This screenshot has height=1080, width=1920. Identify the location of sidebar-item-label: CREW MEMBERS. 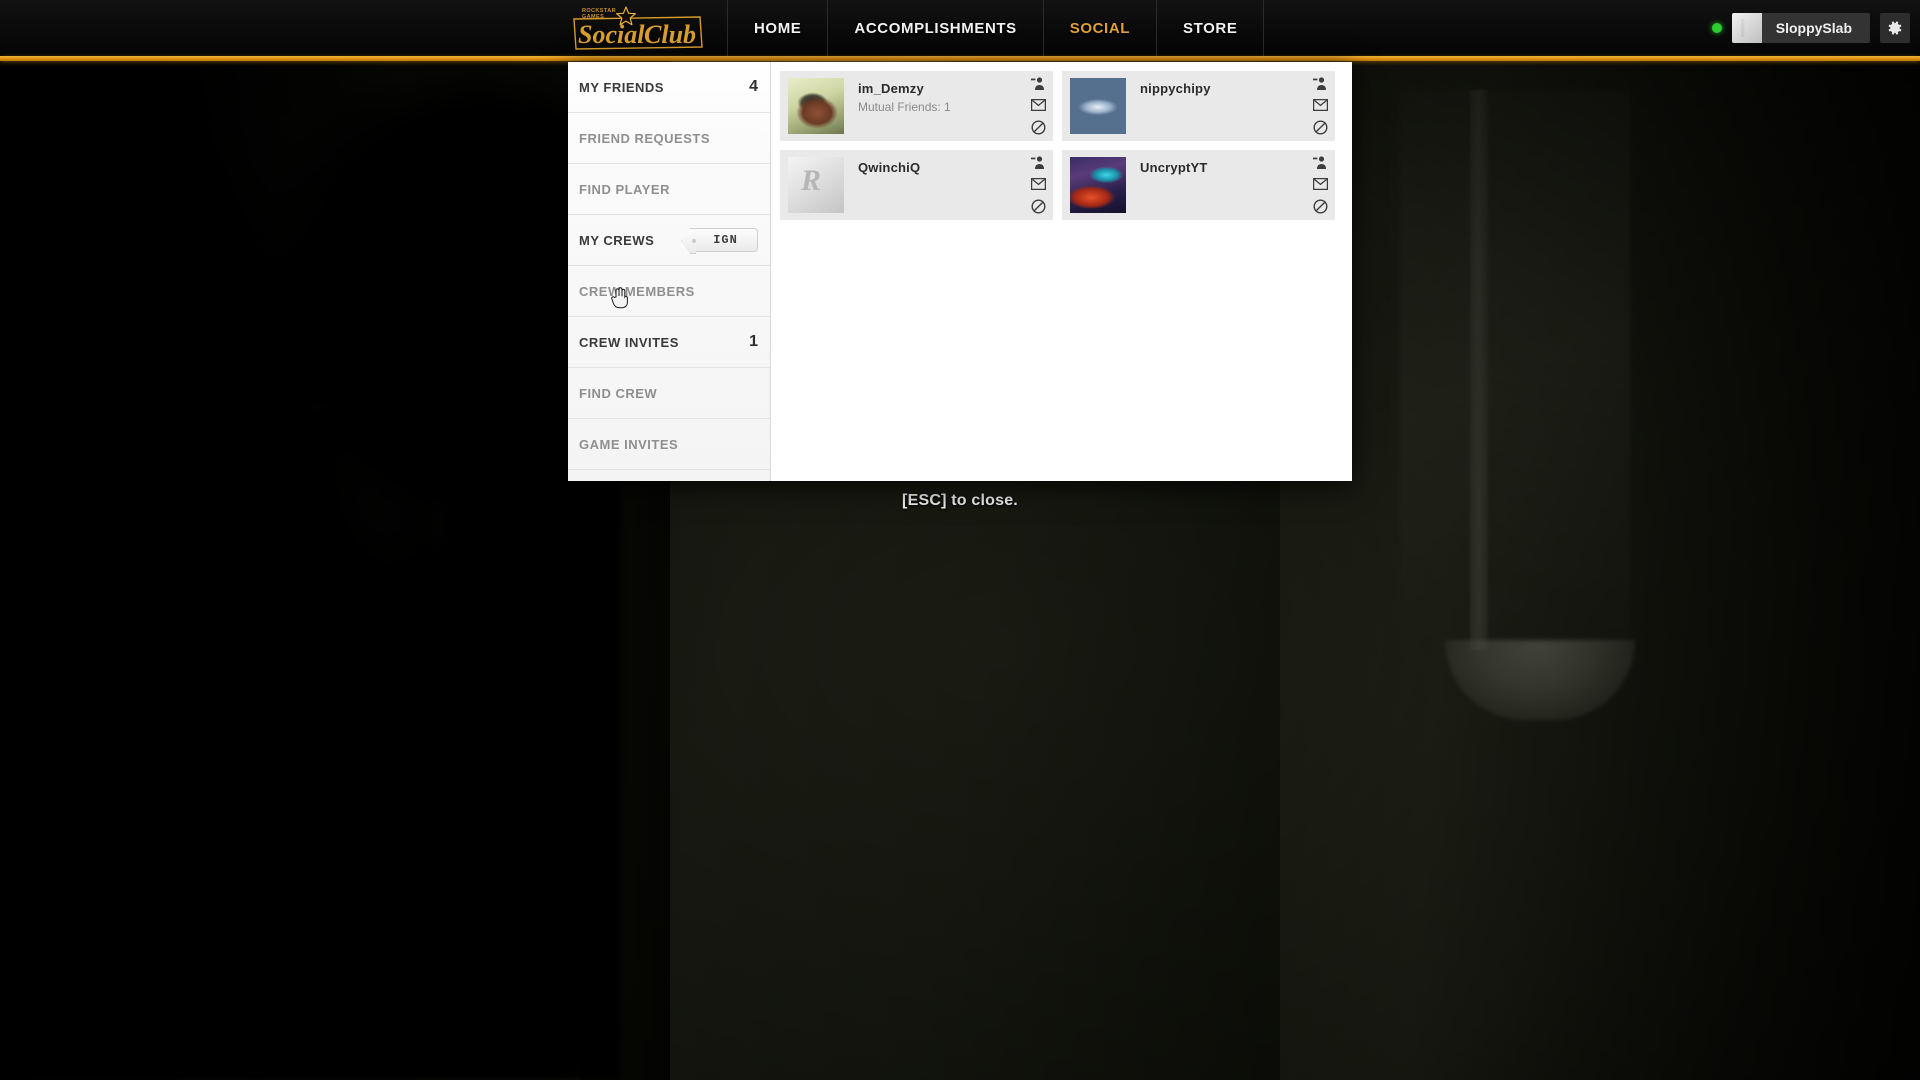
(637, 291).